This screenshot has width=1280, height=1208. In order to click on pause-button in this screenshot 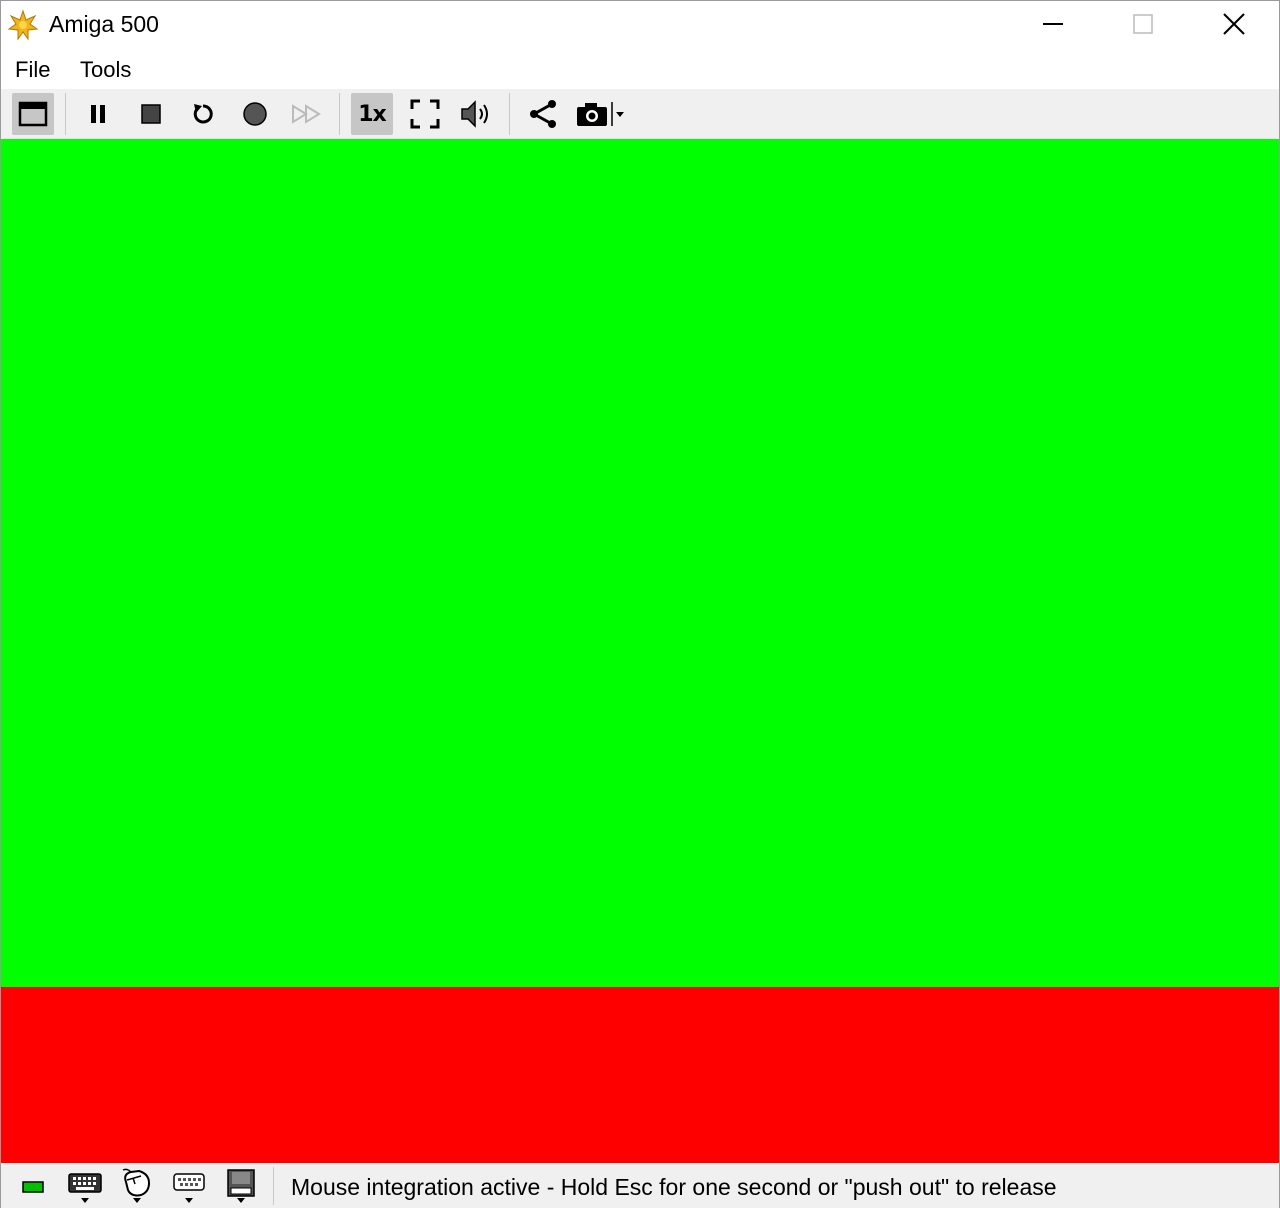, I will do `click(98, 114)`.